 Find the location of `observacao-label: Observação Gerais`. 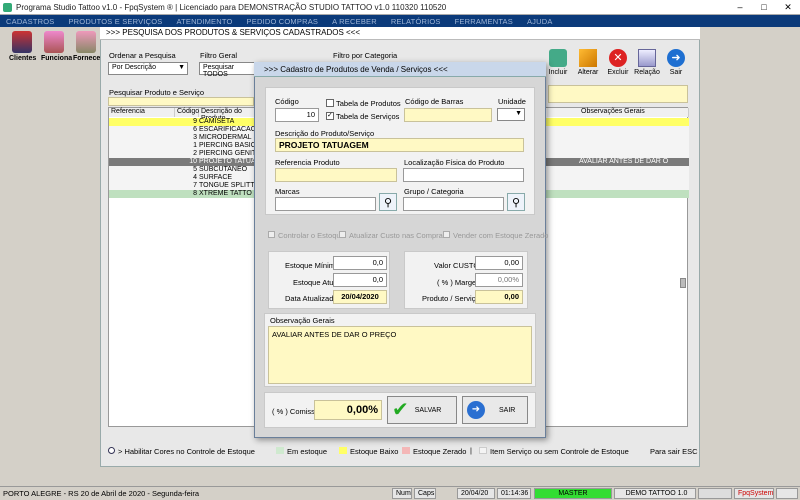

observacao-label: Observação Gerais is located at coordinates (302, 320).